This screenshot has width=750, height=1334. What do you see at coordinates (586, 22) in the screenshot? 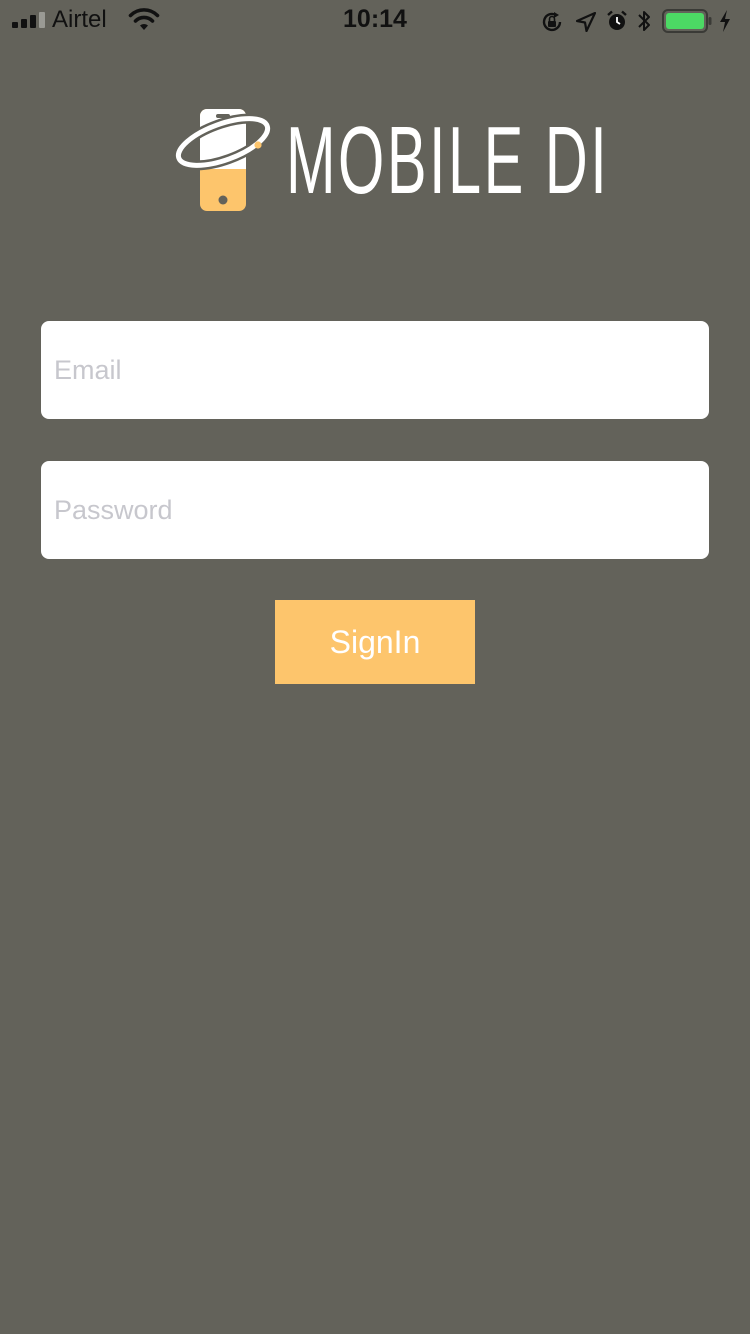
I see `location-arrow-icon` at bounding box center [586, 22].